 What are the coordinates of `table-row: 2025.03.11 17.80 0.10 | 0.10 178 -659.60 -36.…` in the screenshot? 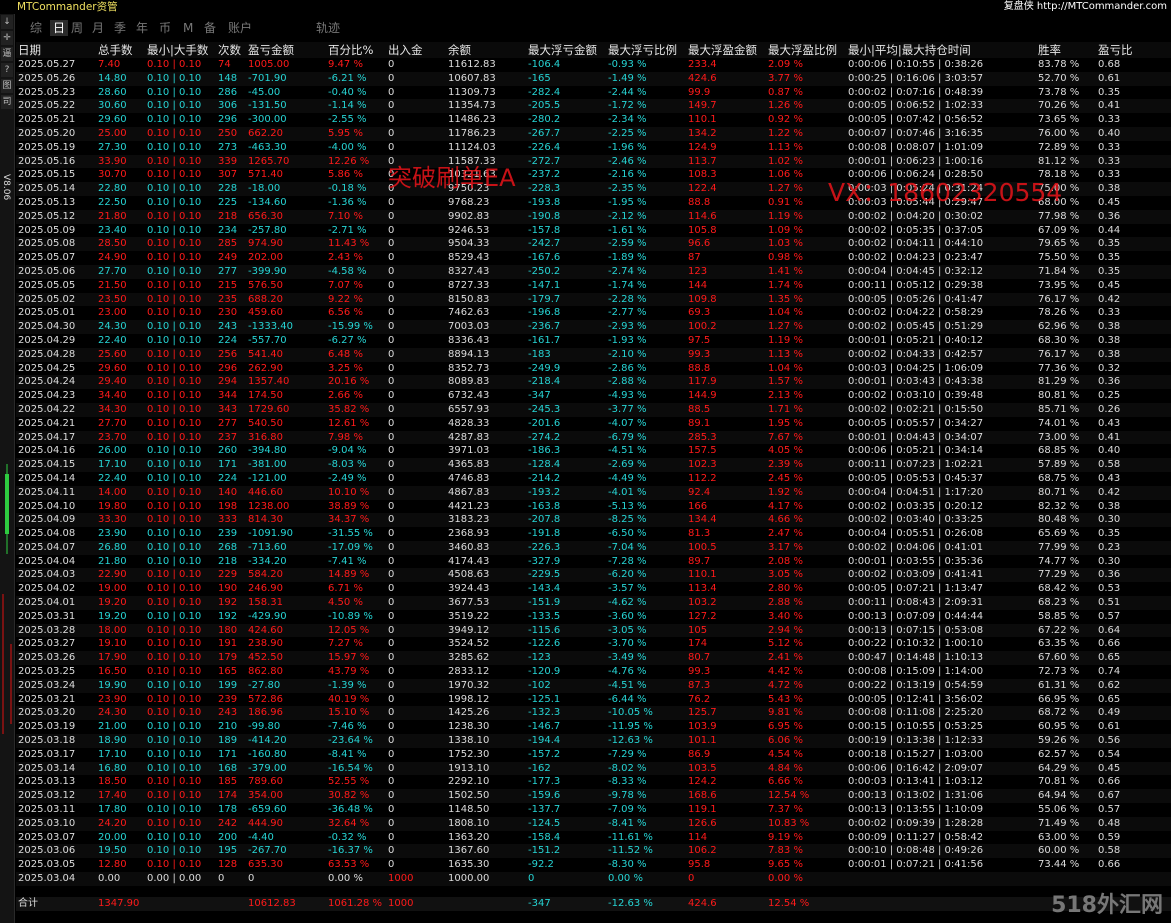 It's located at (593, 810).